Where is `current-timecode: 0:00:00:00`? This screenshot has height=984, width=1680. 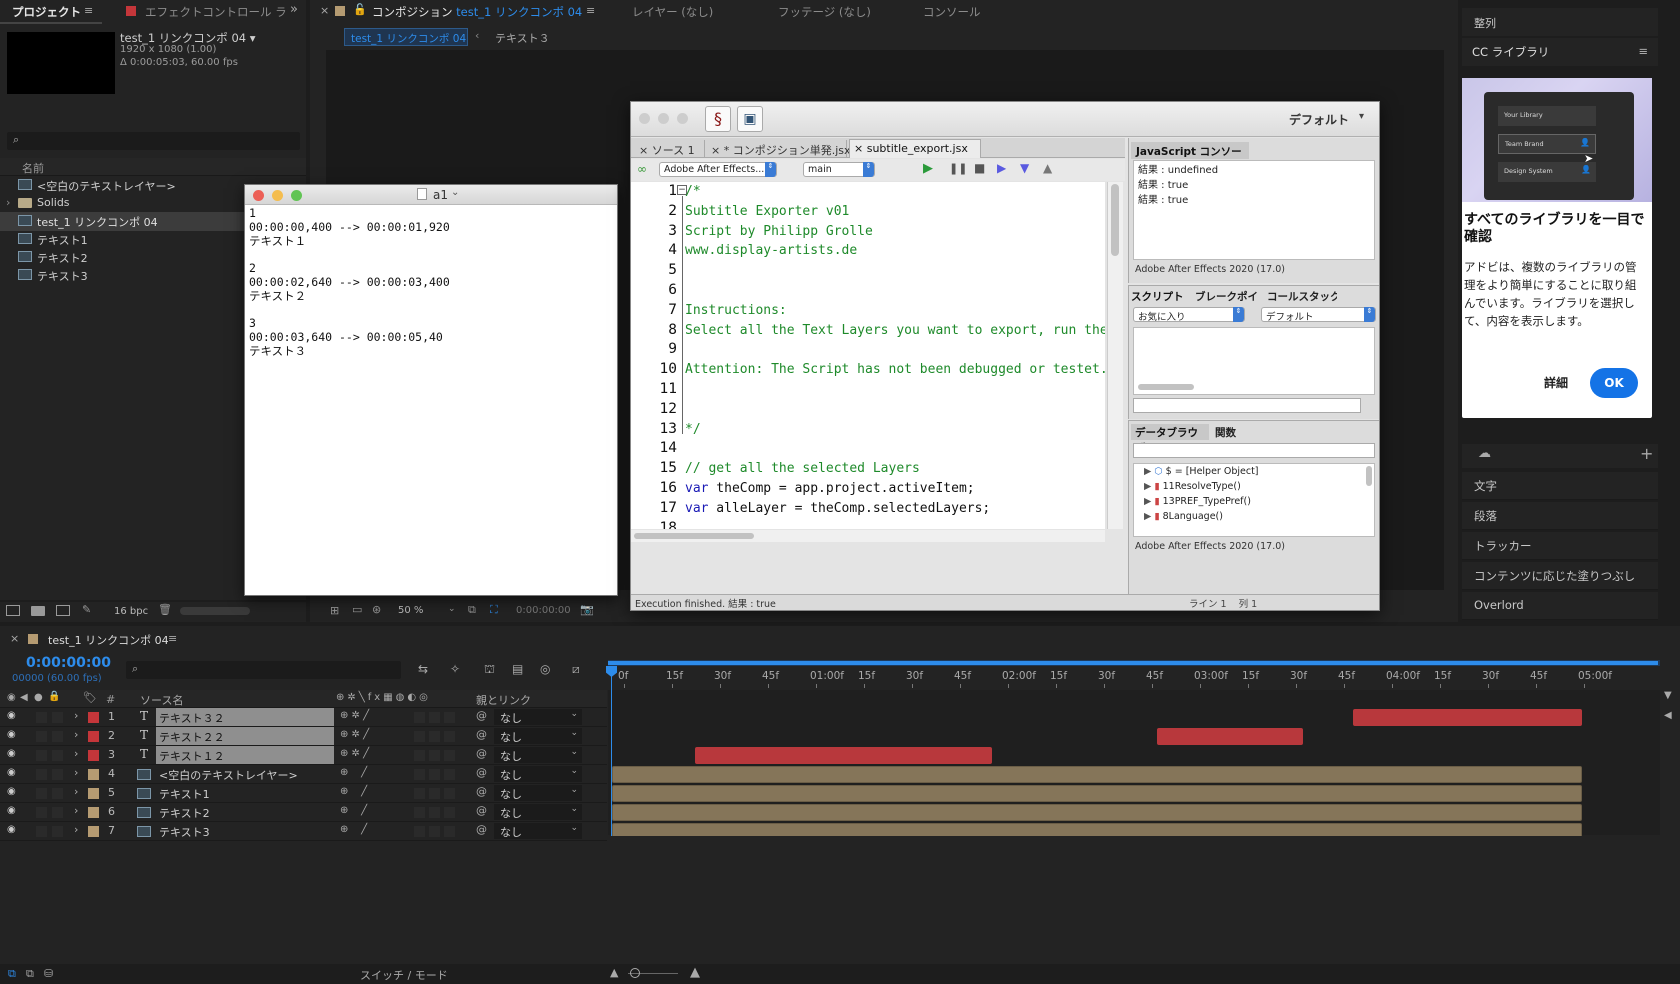
current-timecode: 0:00:00:00 is located at coordinates (68, 663).